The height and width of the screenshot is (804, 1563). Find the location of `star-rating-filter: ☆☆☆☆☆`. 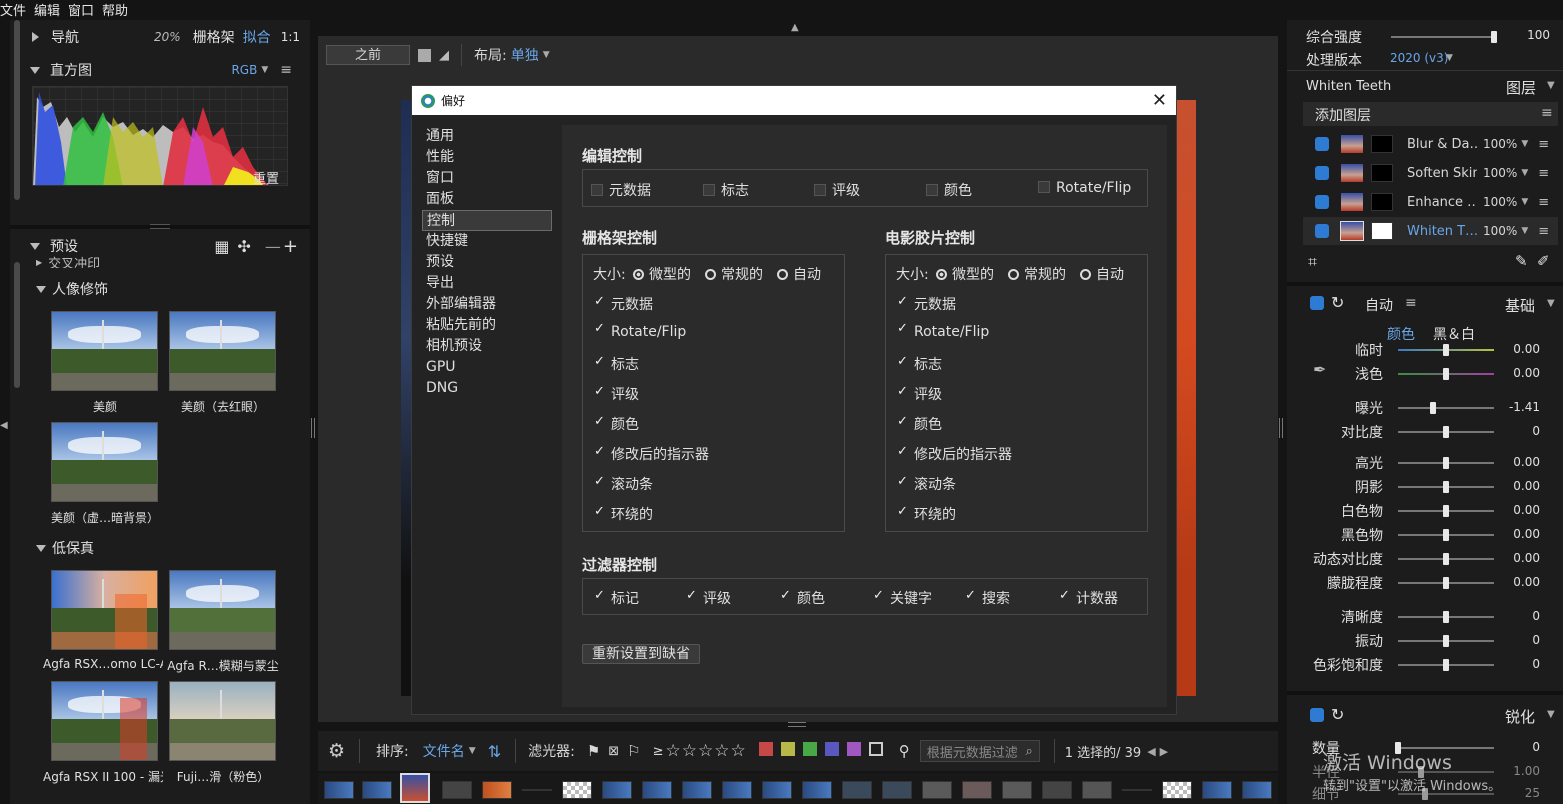

star-rating-filter: ☆☆☆☆☆ is located at coordinates (706, 751).